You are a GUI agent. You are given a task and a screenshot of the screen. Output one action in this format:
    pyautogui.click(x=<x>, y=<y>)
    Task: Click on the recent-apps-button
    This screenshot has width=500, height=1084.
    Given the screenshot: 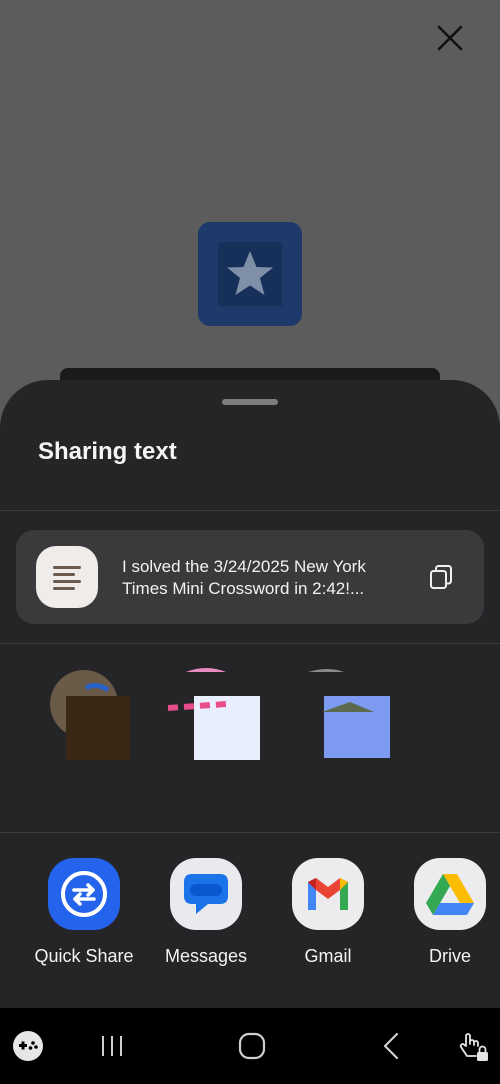 What is the action you would take?
    pyautogui.click(x=112, y=1046)
    